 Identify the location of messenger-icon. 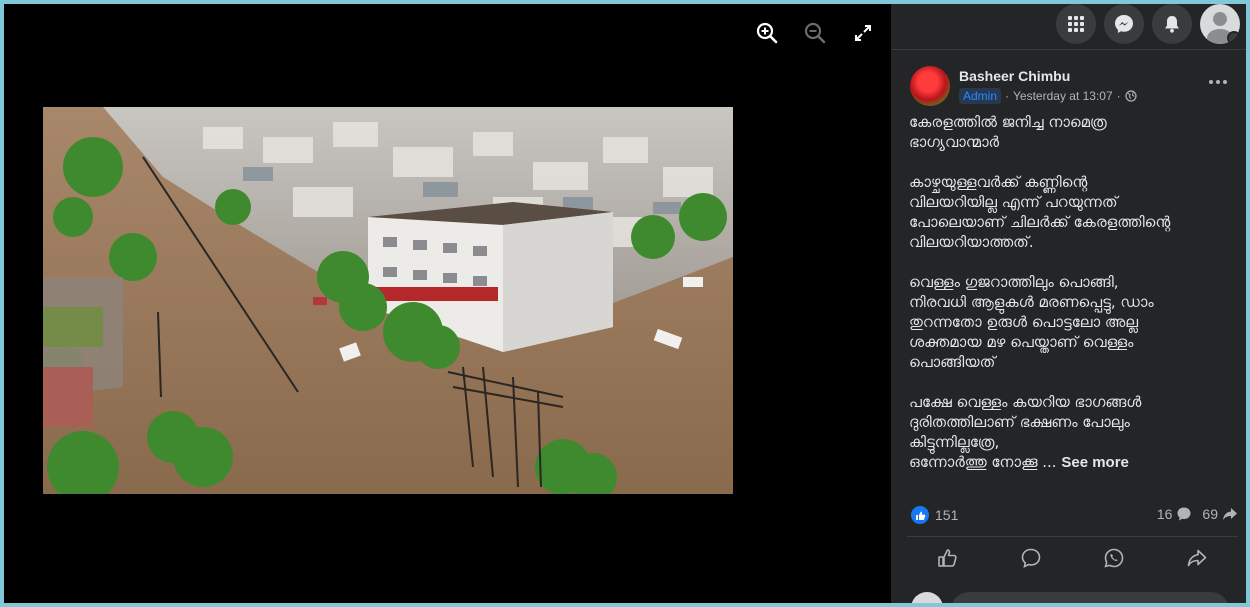
(1124, 24).